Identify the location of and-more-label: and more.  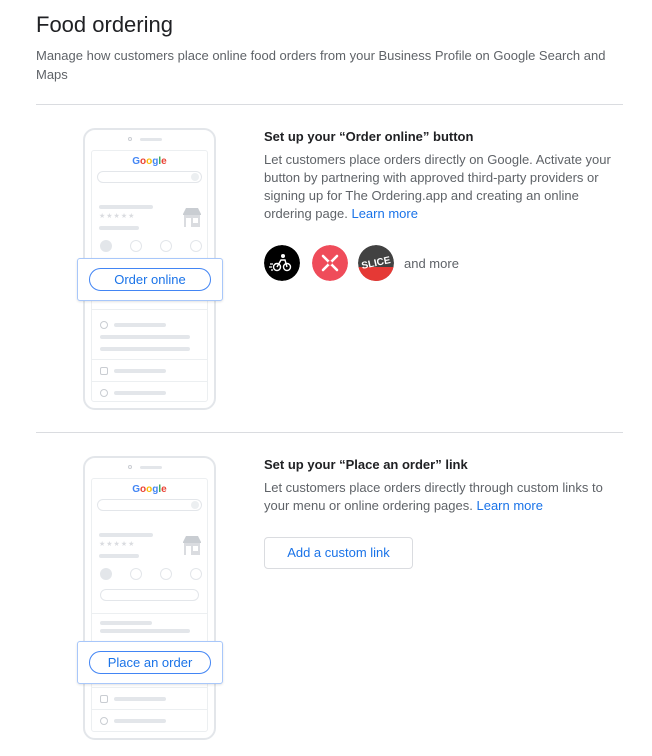
(431, 263).